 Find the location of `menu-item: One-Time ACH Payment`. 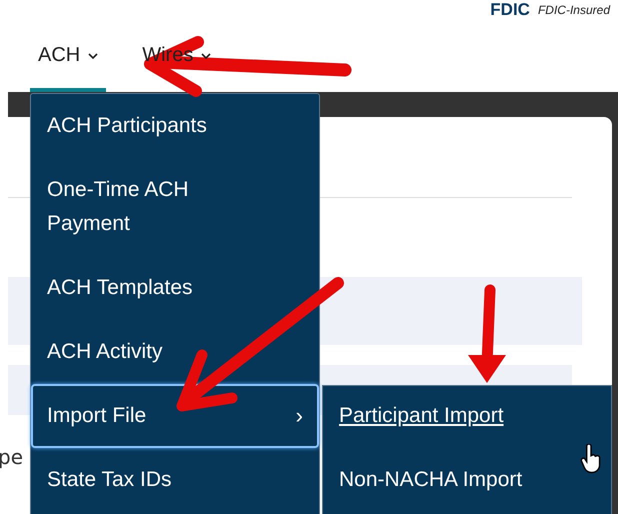

menu-item: One-Time ACH Payment is located at coordinates (175, 207).